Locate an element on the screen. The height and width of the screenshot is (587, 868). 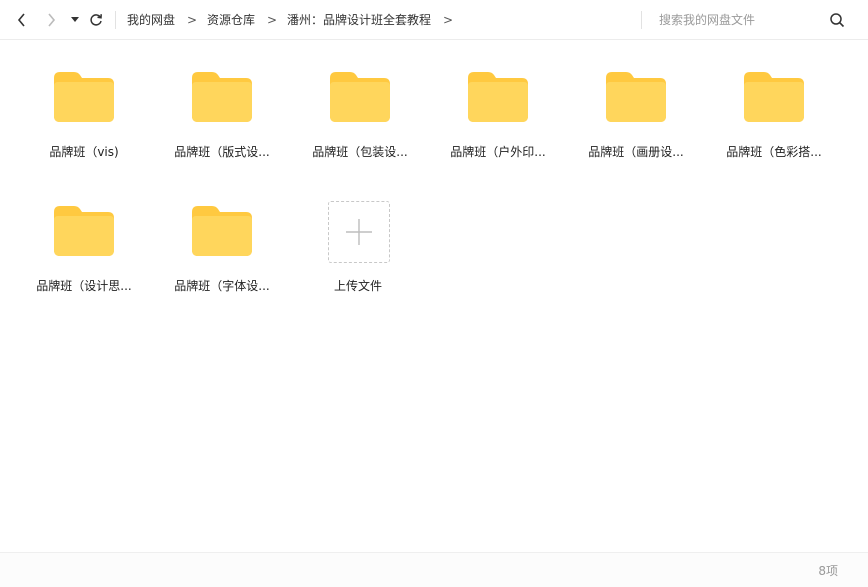
status-bar: 8项 is located at coordinates (434, 569).